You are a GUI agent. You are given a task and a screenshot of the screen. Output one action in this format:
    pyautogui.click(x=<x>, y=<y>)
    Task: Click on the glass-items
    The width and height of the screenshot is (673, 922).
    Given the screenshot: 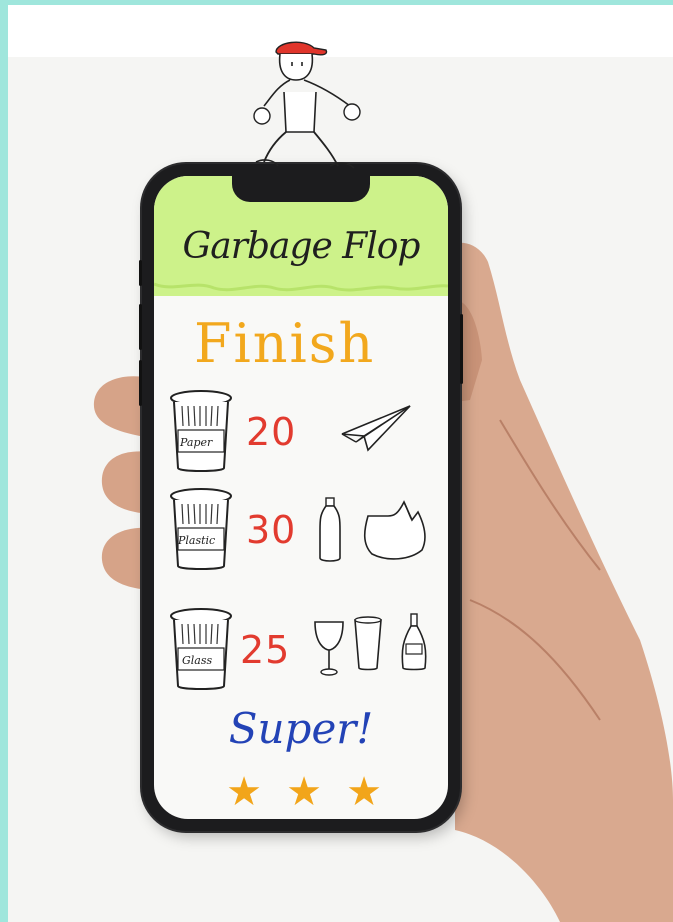 What is the action you would take?
    pyautogui.click(x=370, y=644)
    